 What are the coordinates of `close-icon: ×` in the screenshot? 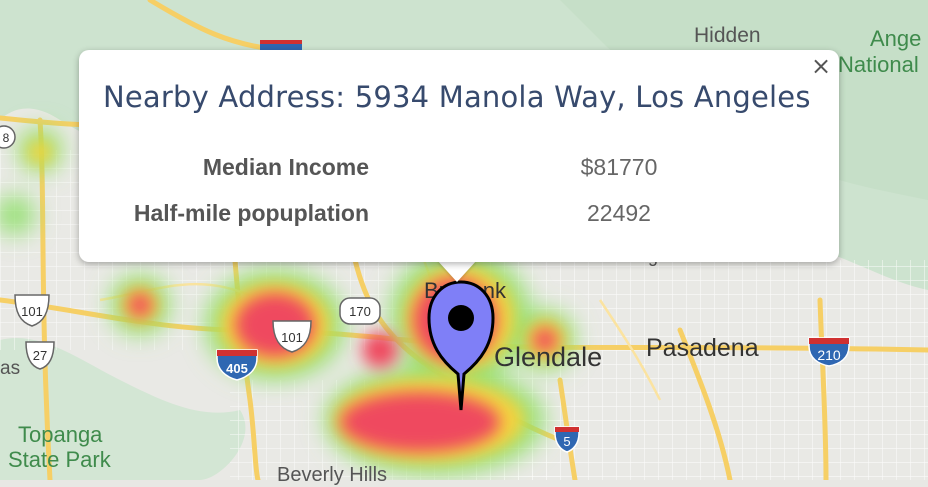 It's located at (821, 66).